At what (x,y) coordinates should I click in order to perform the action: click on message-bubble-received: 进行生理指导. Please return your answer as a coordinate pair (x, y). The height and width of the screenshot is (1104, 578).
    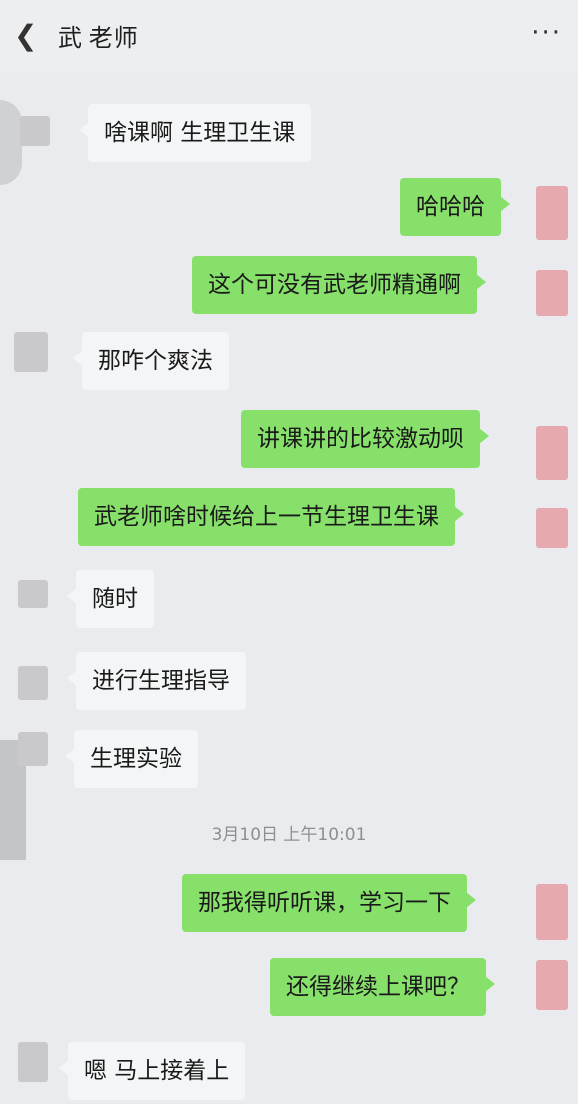
    Looking at the image, I should click on (156, 681).